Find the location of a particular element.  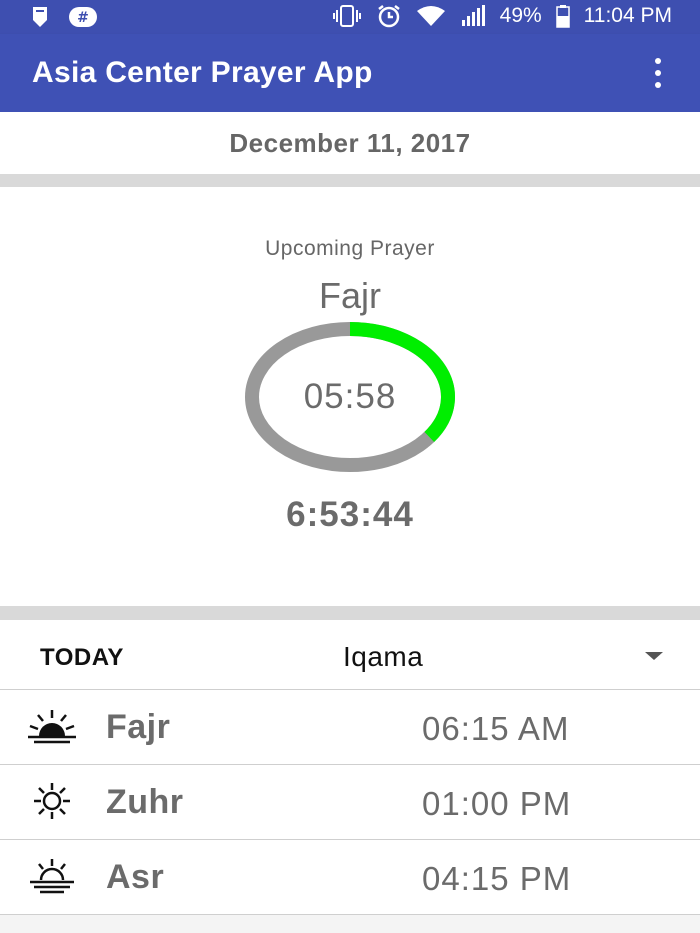

app-bar: Asia Center Prayer App is located at coordinates (350, 73).